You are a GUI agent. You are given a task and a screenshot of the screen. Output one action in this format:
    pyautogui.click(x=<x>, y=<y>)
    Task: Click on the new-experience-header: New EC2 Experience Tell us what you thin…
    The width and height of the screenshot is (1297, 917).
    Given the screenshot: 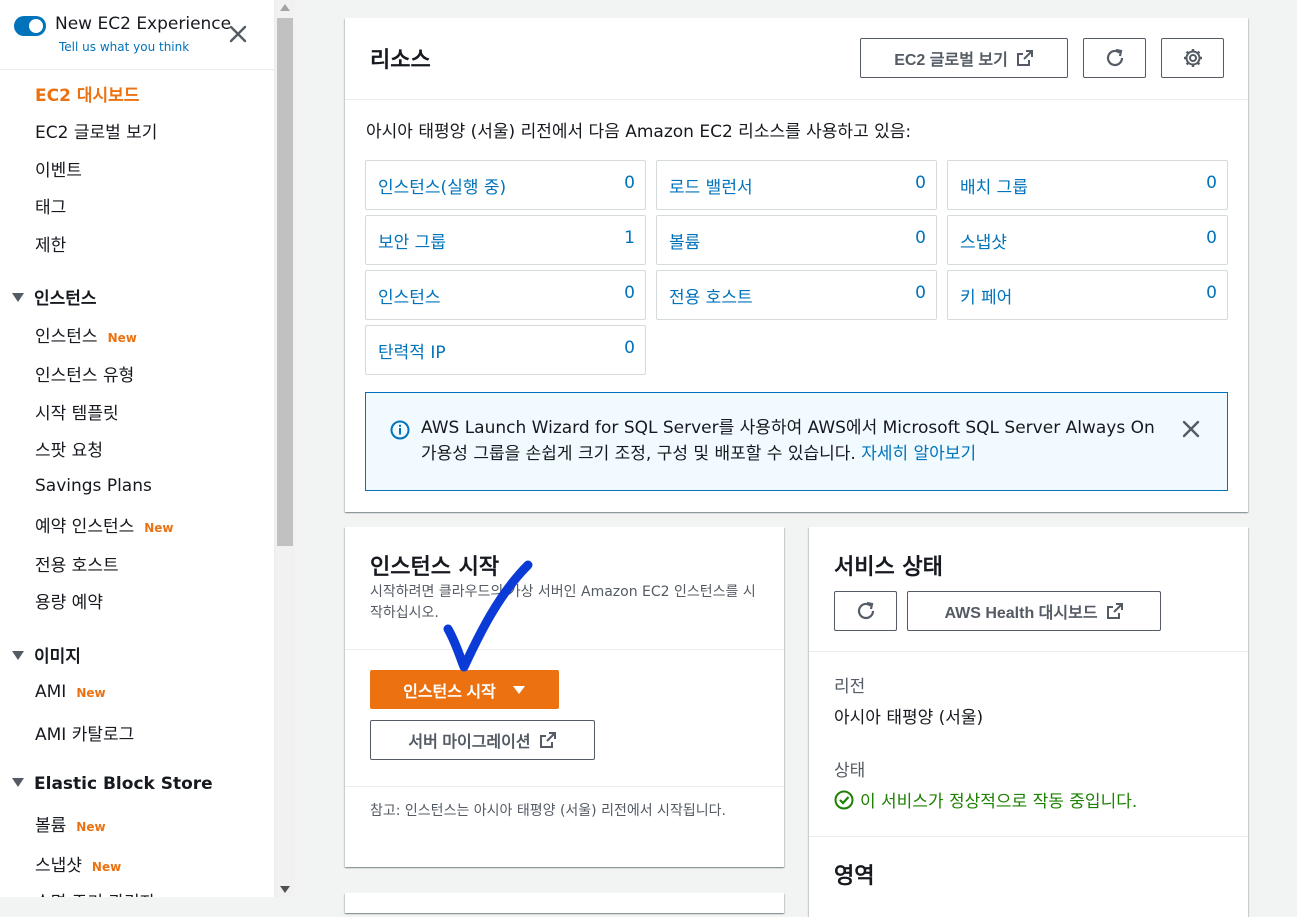 What is the action you would take?
    pyautogui.click(x=137, y=35)
    